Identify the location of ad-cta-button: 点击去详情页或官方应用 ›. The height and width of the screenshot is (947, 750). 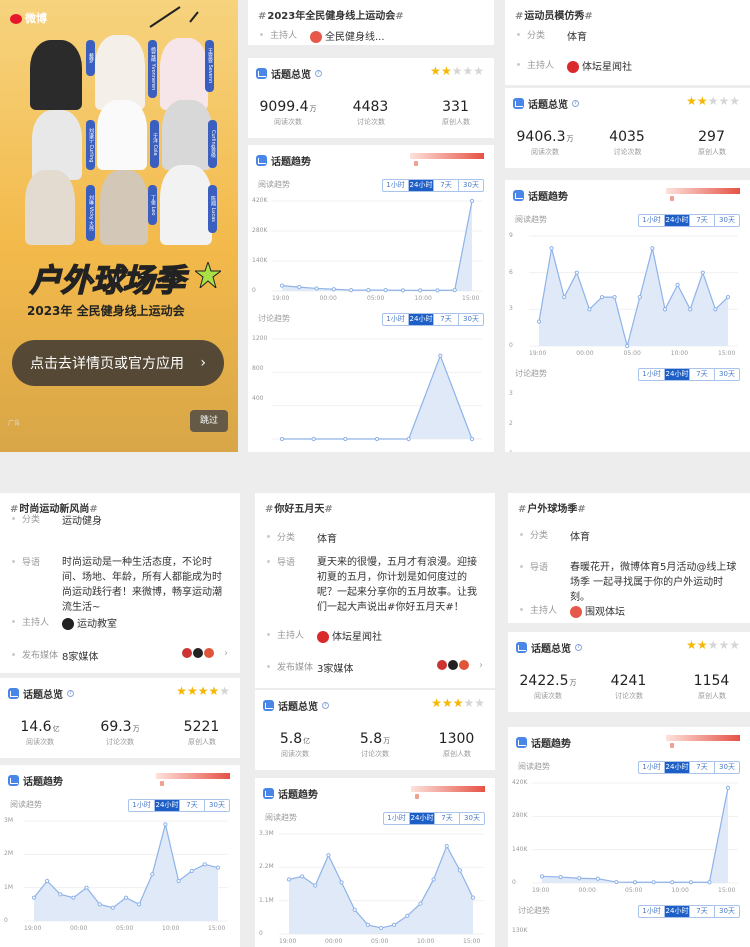
(118, 363).